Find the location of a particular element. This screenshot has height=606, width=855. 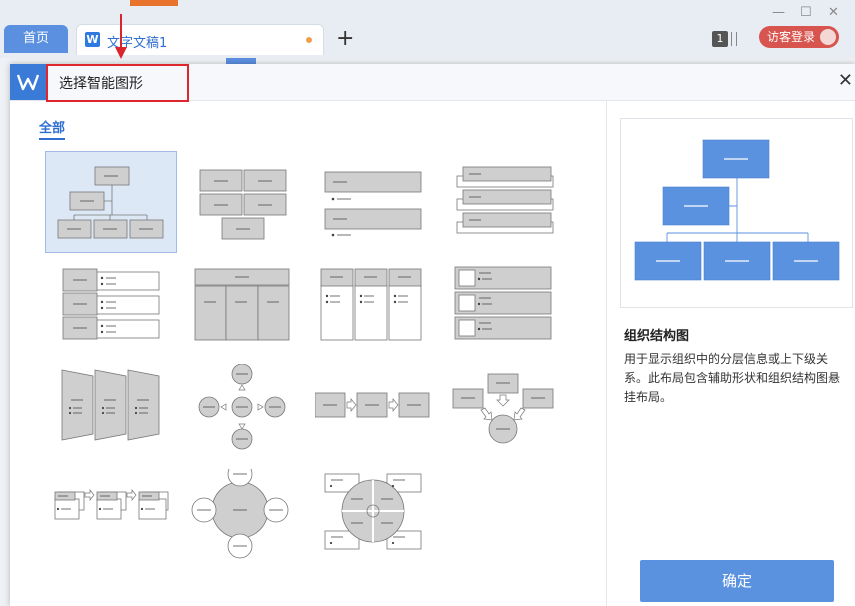

new-tab-button: + is located at coordinates (345, 39).